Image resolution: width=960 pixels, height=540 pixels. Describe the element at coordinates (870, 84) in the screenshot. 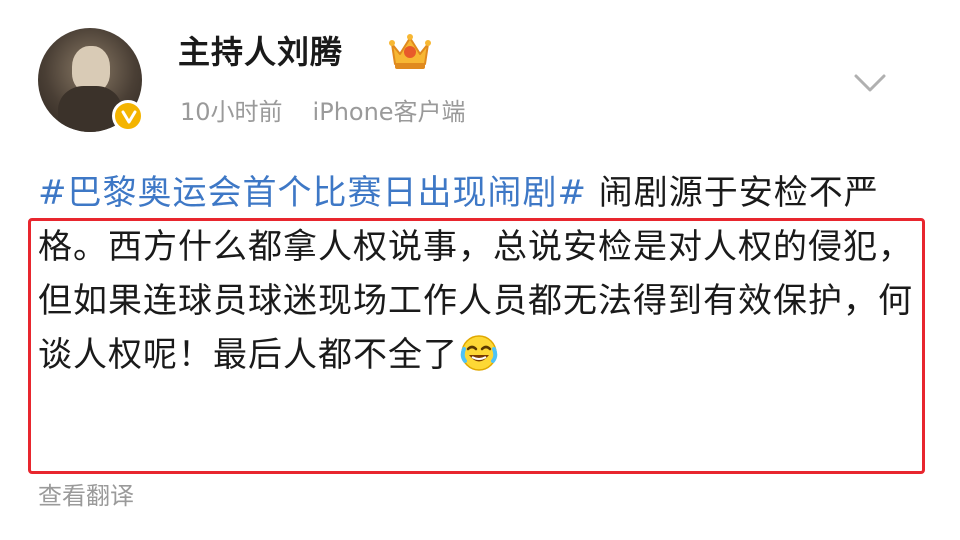

I see `chevron-down-icon` at that location.